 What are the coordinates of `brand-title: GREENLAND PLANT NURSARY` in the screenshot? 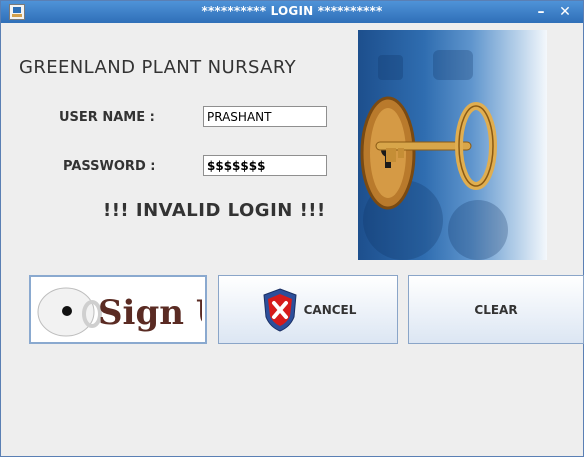 It's located at (158, 67).